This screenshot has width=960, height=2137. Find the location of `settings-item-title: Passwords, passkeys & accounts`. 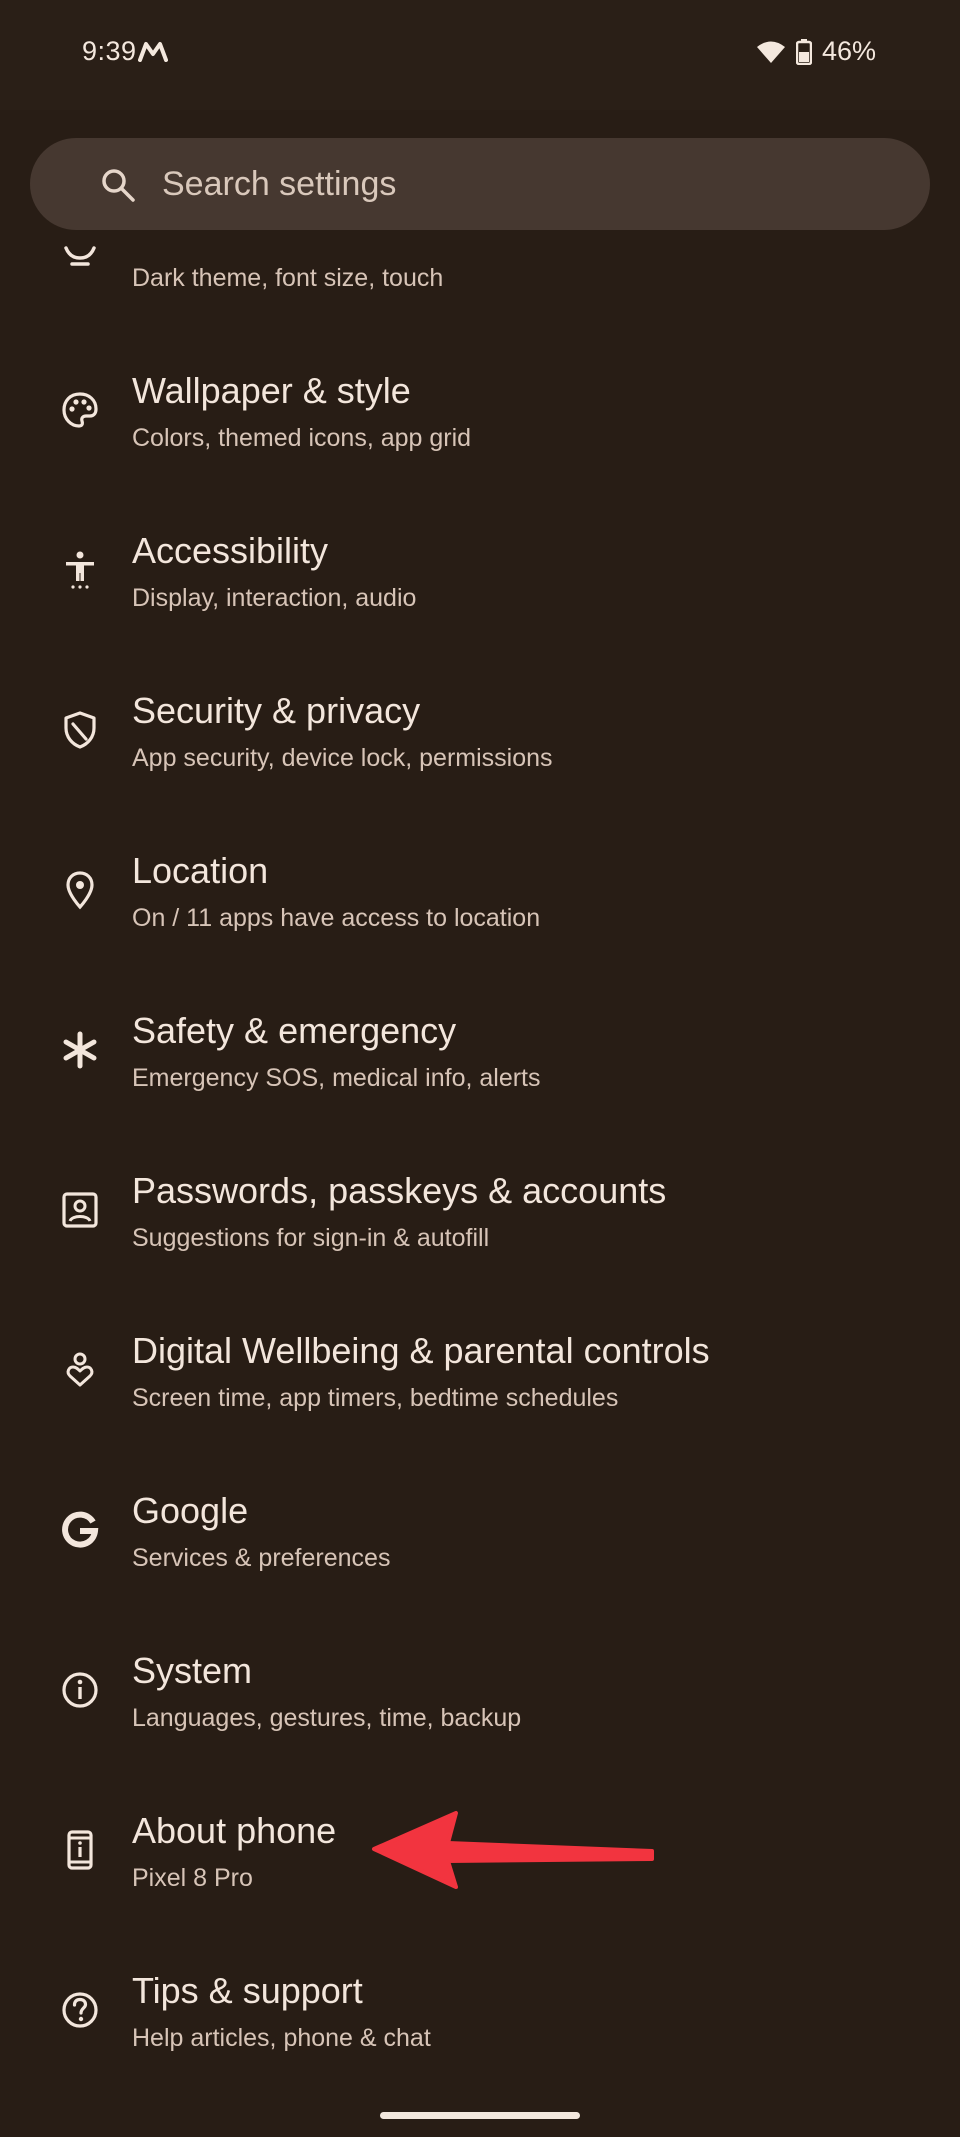

settings-item-title: Passwords, passkeys & accounts is located at coordinates (399, 1190).